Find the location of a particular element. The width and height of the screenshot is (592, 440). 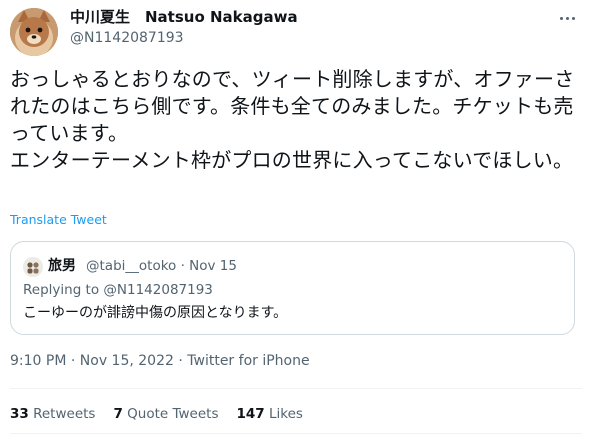

quote-tweets-stat: 7 Quote Tweets is located at coordinates (165, 414).